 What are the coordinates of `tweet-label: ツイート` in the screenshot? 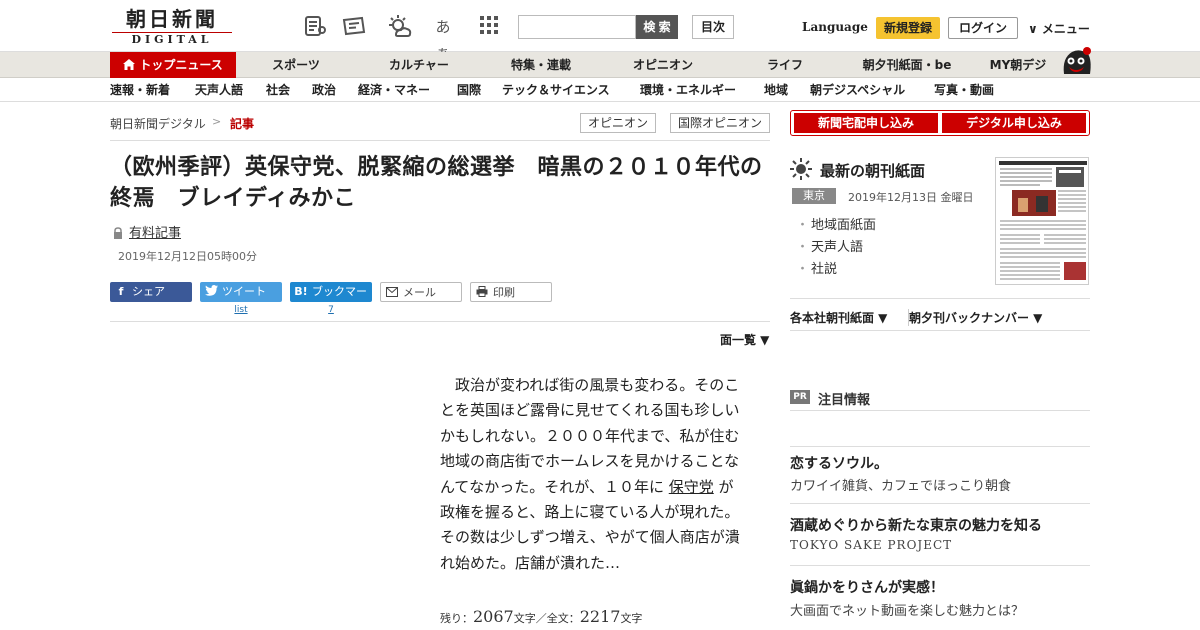 It's located at (244, 291).